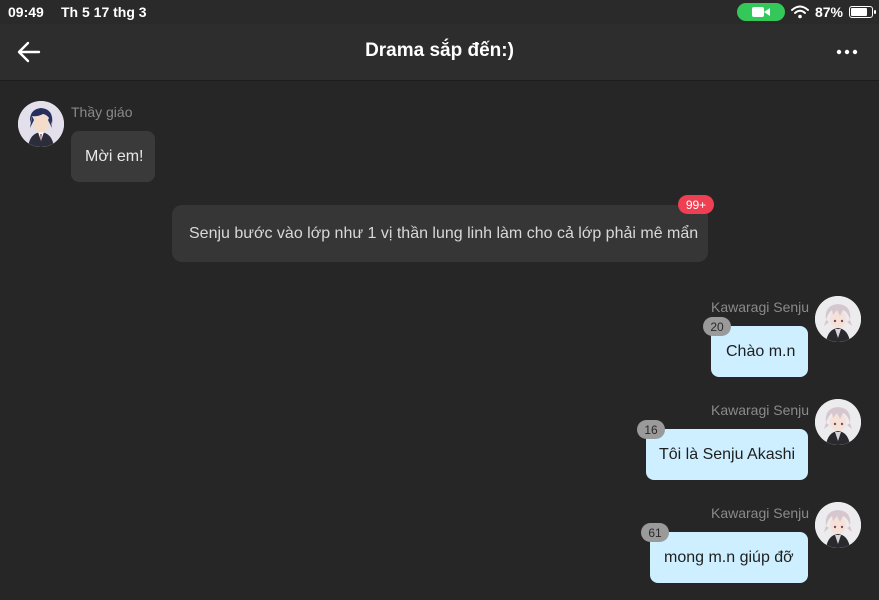 This screenshot has height=600, width=879. I want to click on chat-header: Drama sắp đến:), so click(439, 52).